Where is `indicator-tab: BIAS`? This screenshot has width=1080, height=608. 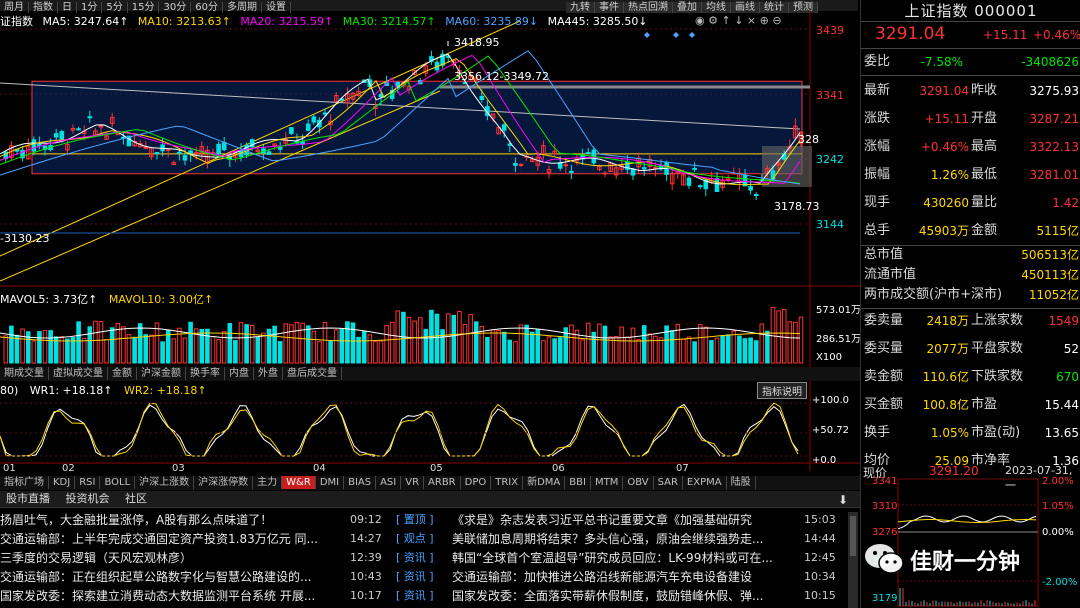
indicator-tab: BIAS is located at coordinates (360, 482).